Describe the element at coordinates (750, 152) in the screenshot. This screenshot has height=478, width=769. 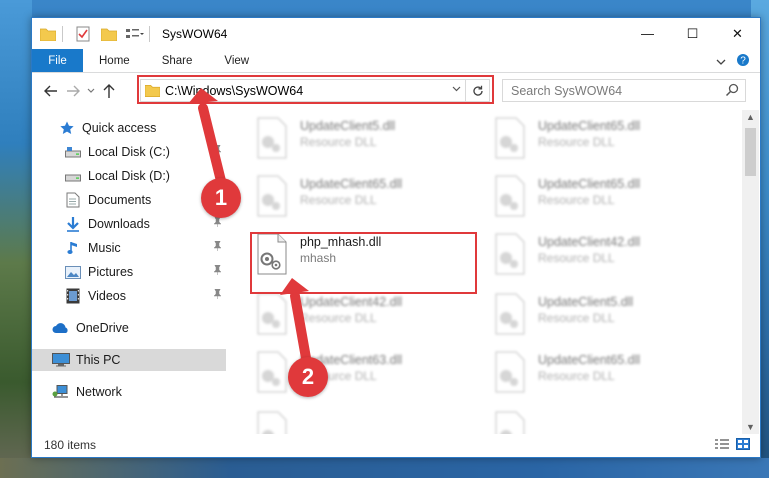
I see `scrollbar-thumb` at that location.